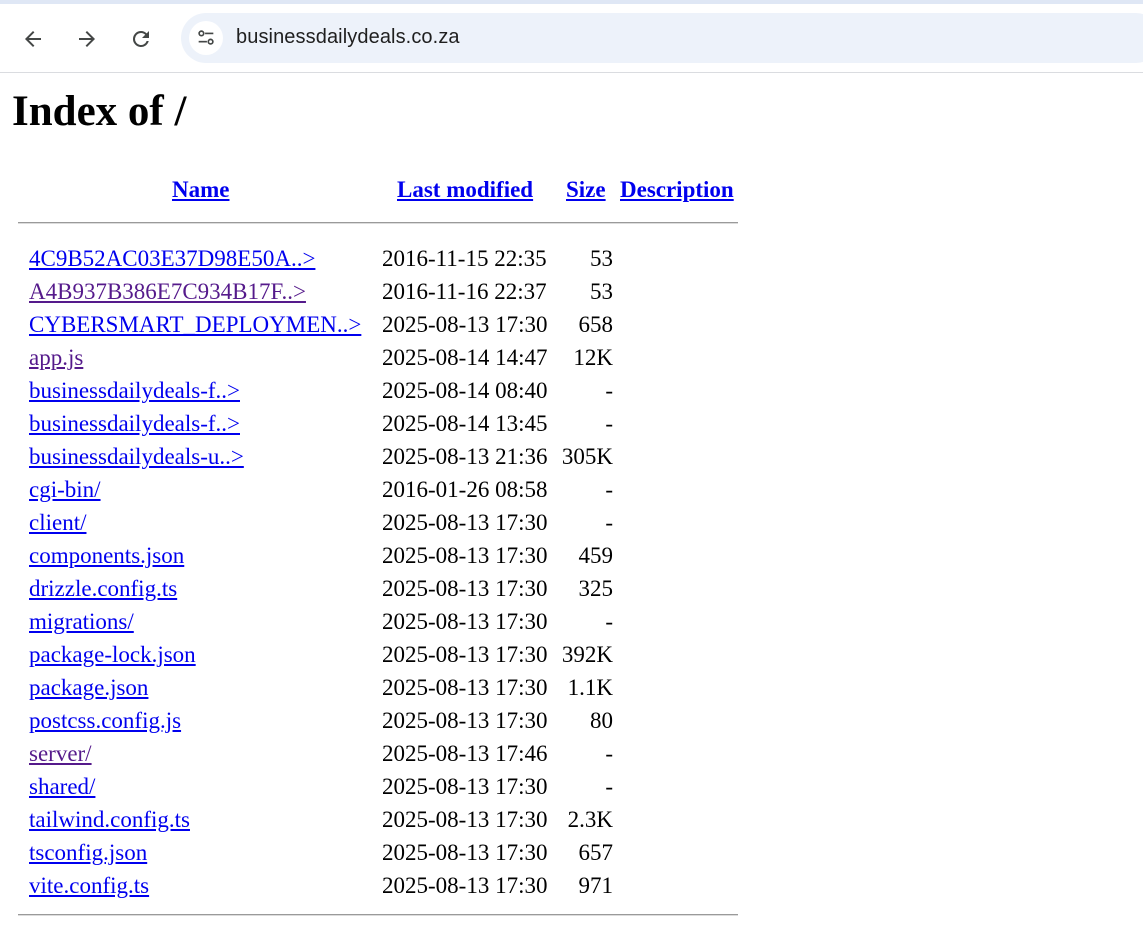 The width and height of the screenshot is (1143, 926). Describe the element at coordinates (109, 819) in the screenshot. I see `file-link: tailwind.config.ts` at that location.